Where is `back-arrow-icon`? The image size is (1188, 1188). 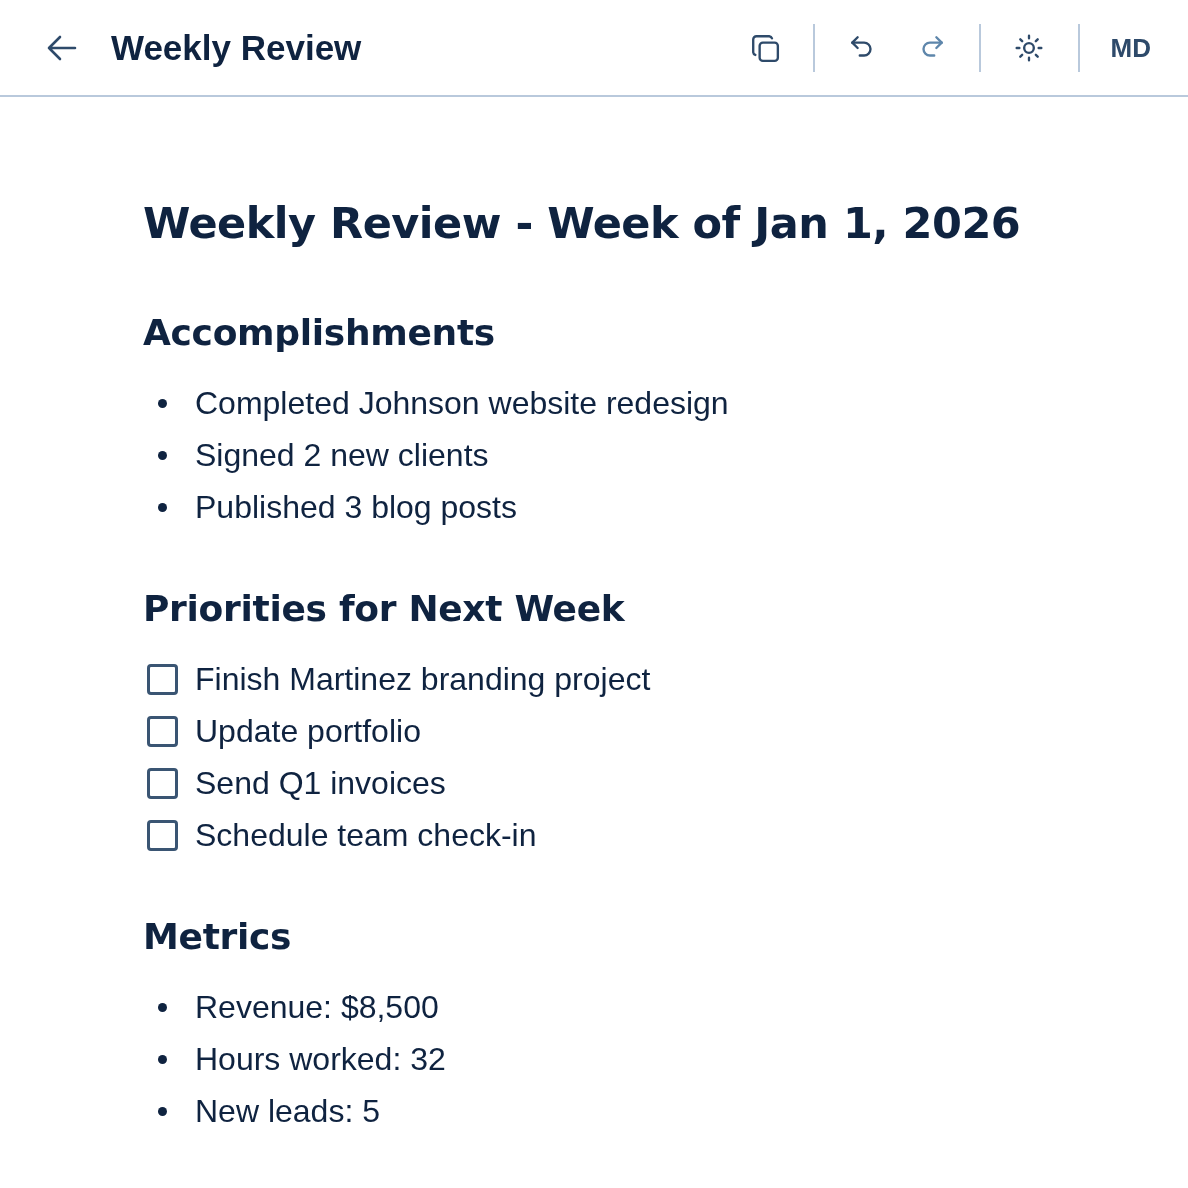
back-arrow-icon is located at coordinates (62, 47).